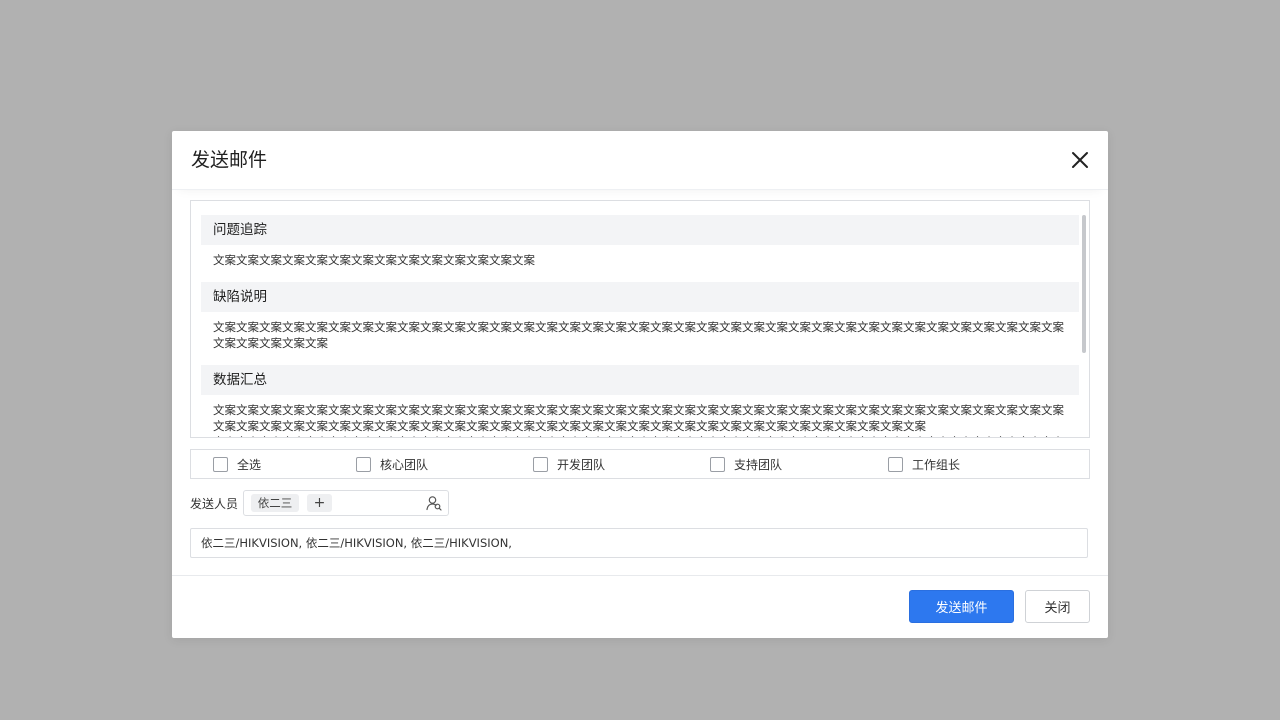 The image size is (1280, 720). Describe the element at coordinates (936, 465) in the screenshot. I see `checkbox-label: 工作组长` at that location.